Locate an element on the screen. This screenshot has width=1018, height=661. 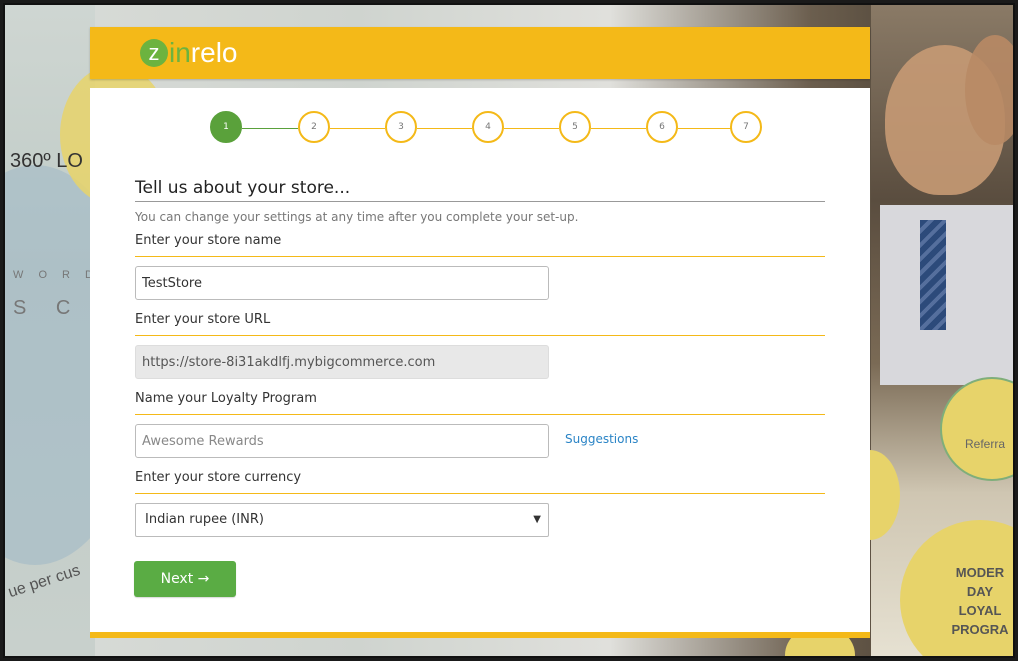
logo-z-icon: z is located at coordinates (154, 53).